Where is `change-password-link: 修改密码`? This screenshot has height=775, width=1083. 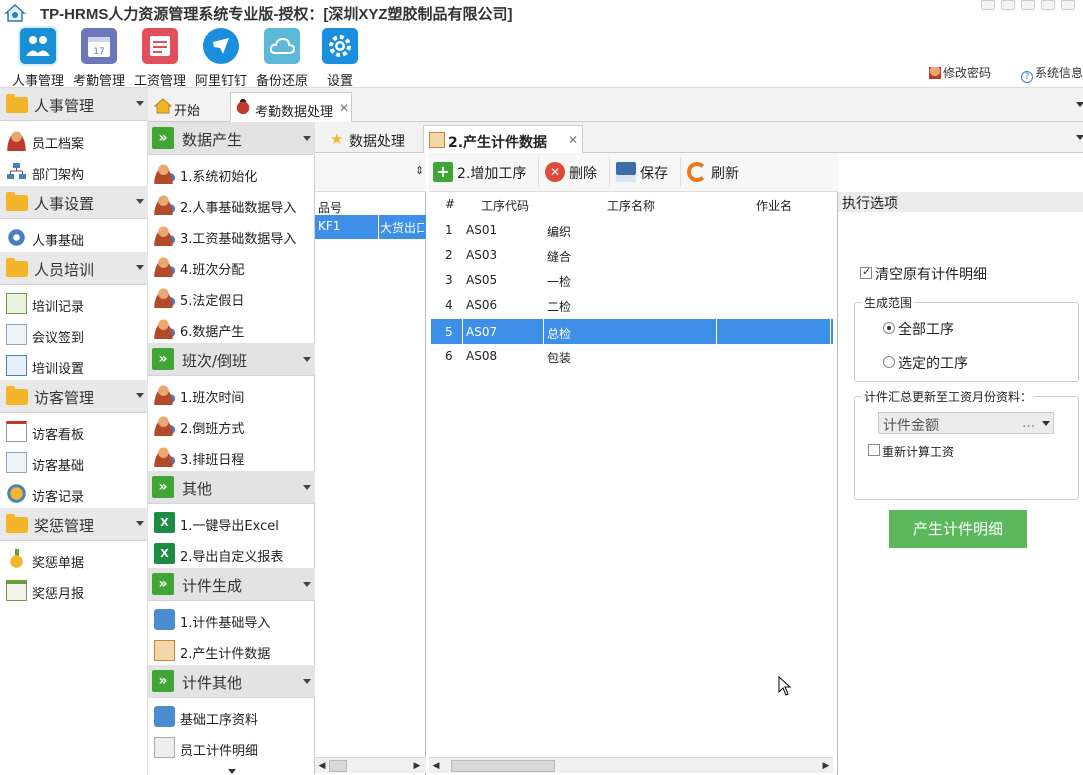 change-password-link: 修改密码 is located at coordinates (960, 72).